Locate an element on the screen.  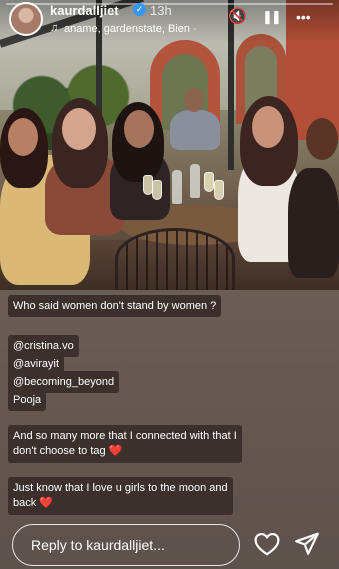
verified-icon: ✓ is located at coordinates (139, 9).